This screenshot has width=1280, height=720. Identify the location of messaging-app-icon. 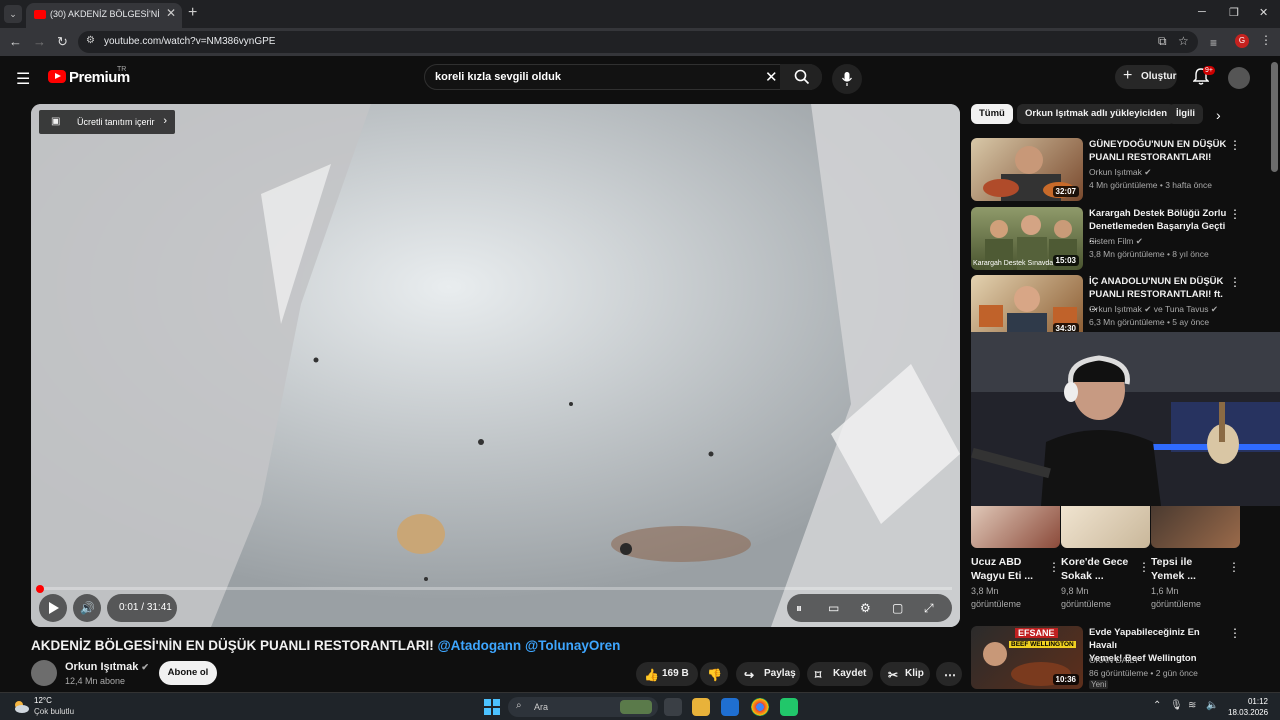
(789, 707).